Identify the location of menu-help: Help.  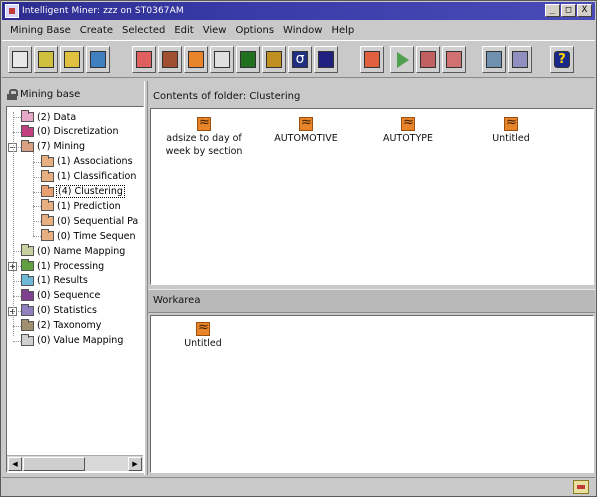
(342, 30).